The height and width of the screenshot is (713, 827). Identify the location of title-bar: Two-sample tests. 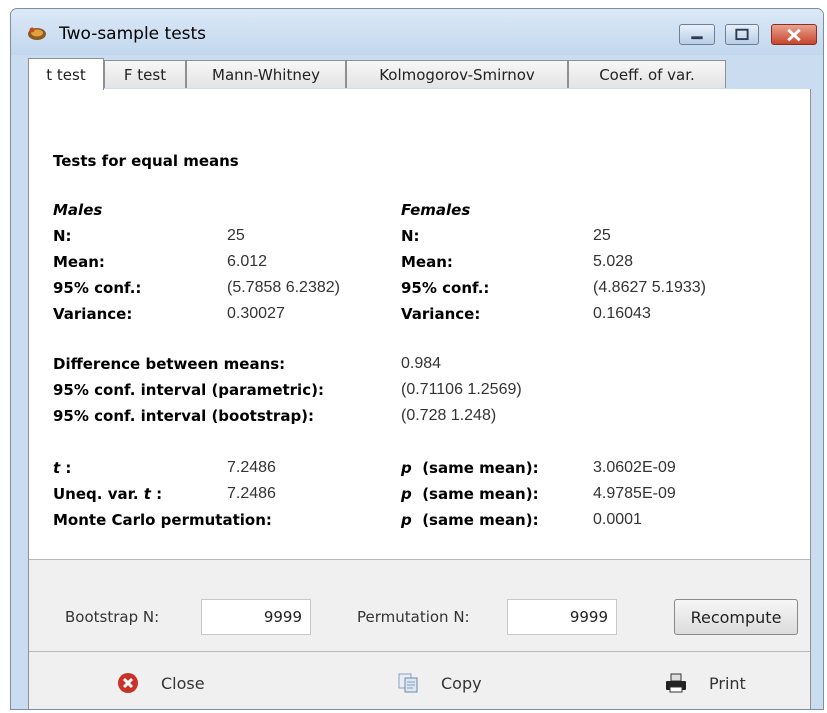
(417, 32).